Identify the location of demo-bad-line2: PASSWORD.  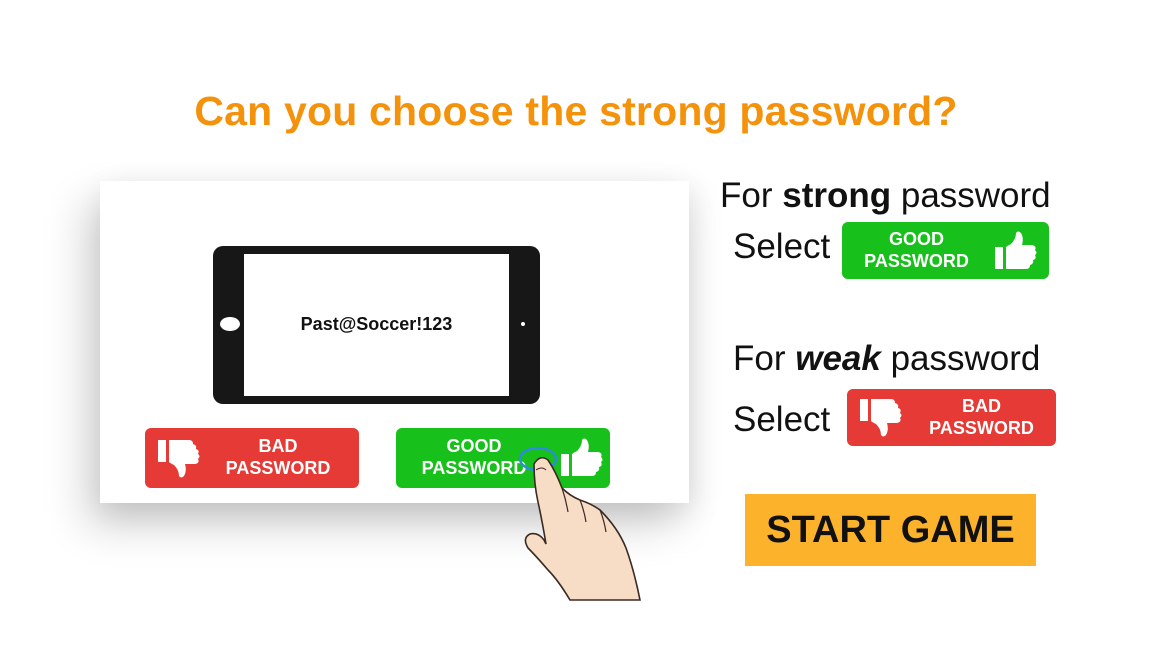
(278, 468).